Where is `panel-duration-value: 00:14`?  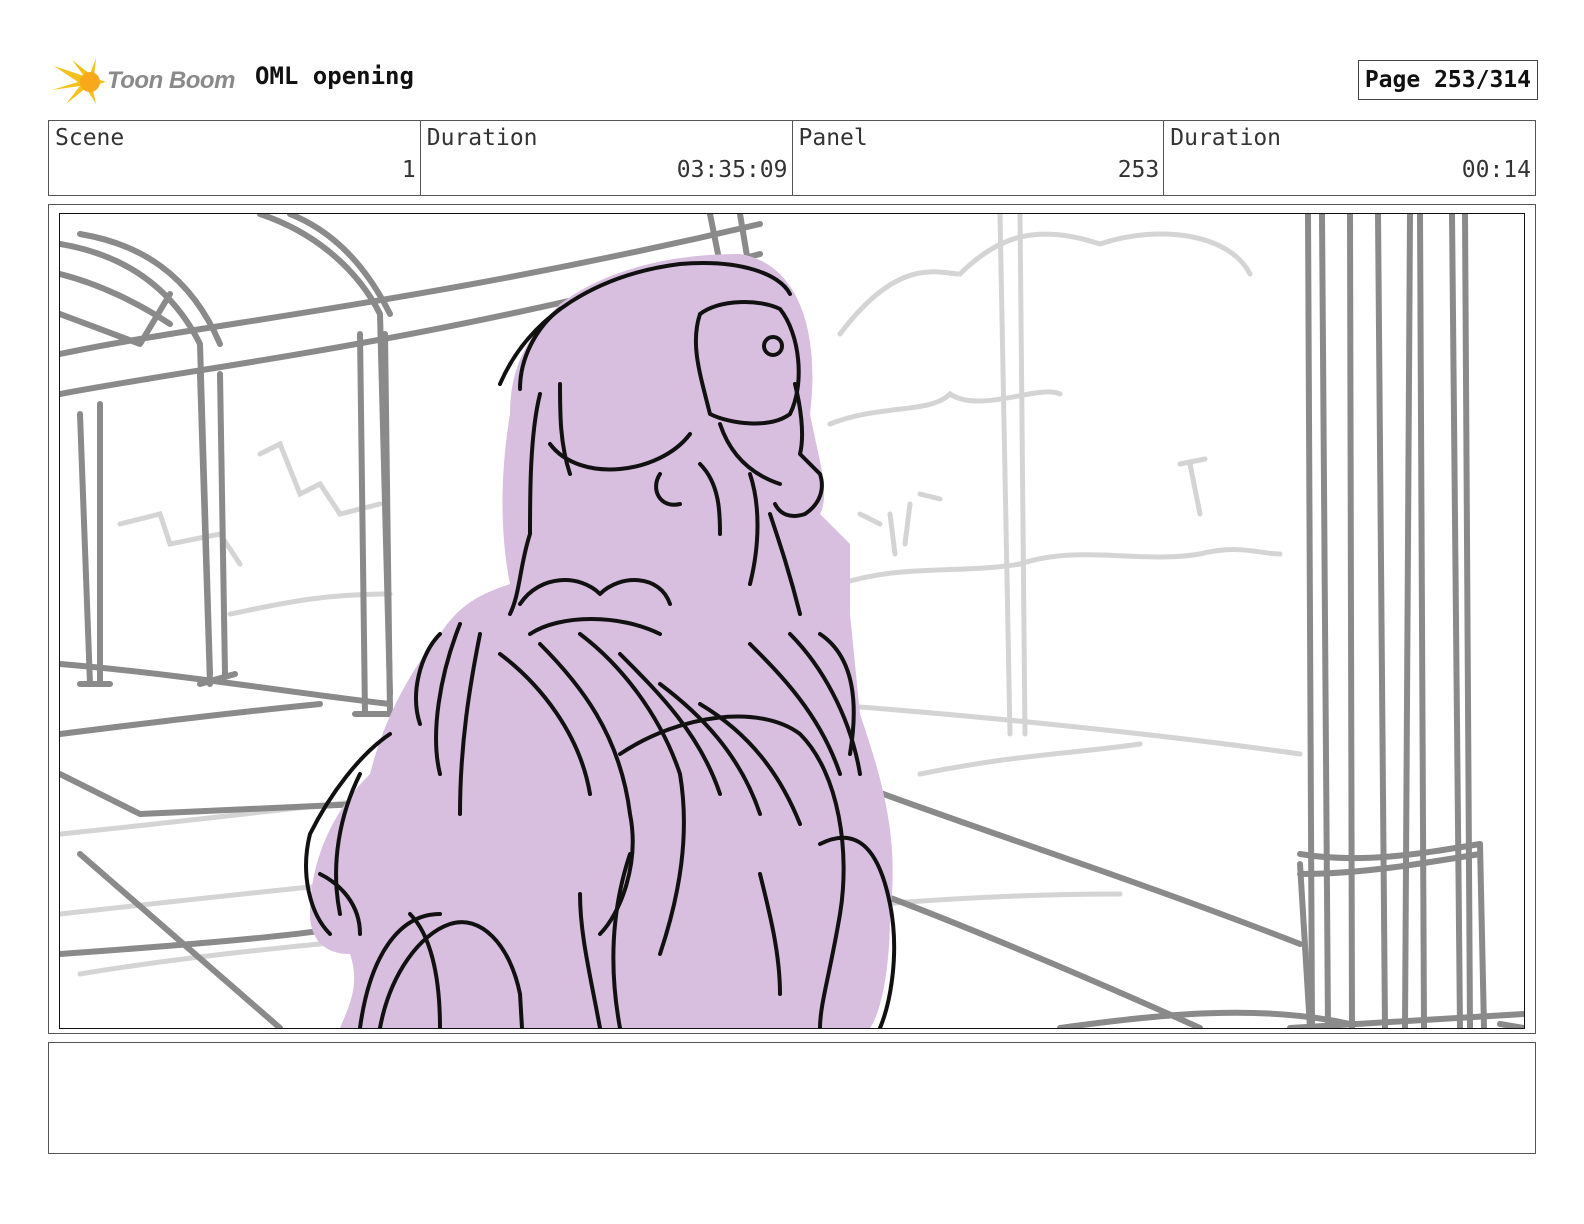
panel-duration-value: 00:14 is located at coordinates (1496, 170).